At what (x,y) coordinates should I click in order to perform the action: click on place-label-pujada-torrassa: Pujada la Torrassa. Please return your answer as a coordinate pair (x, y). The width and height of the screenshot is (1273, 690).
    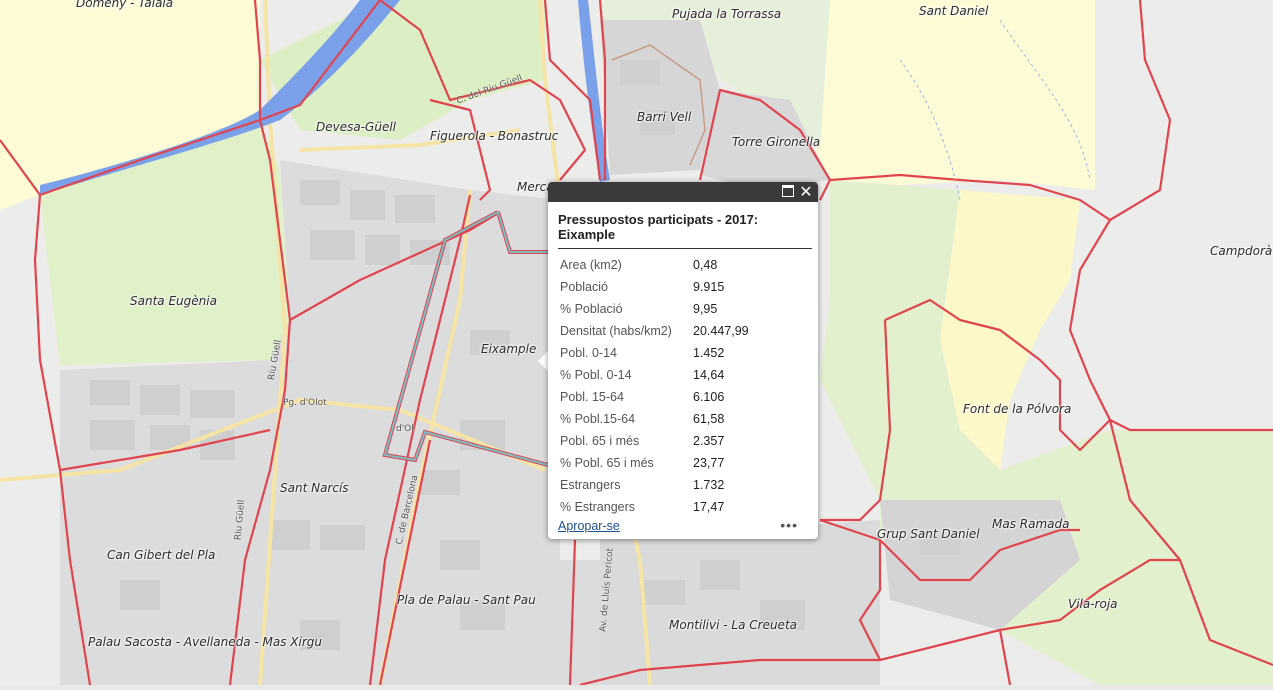
    Looking at the image, I should click on (727, 14).